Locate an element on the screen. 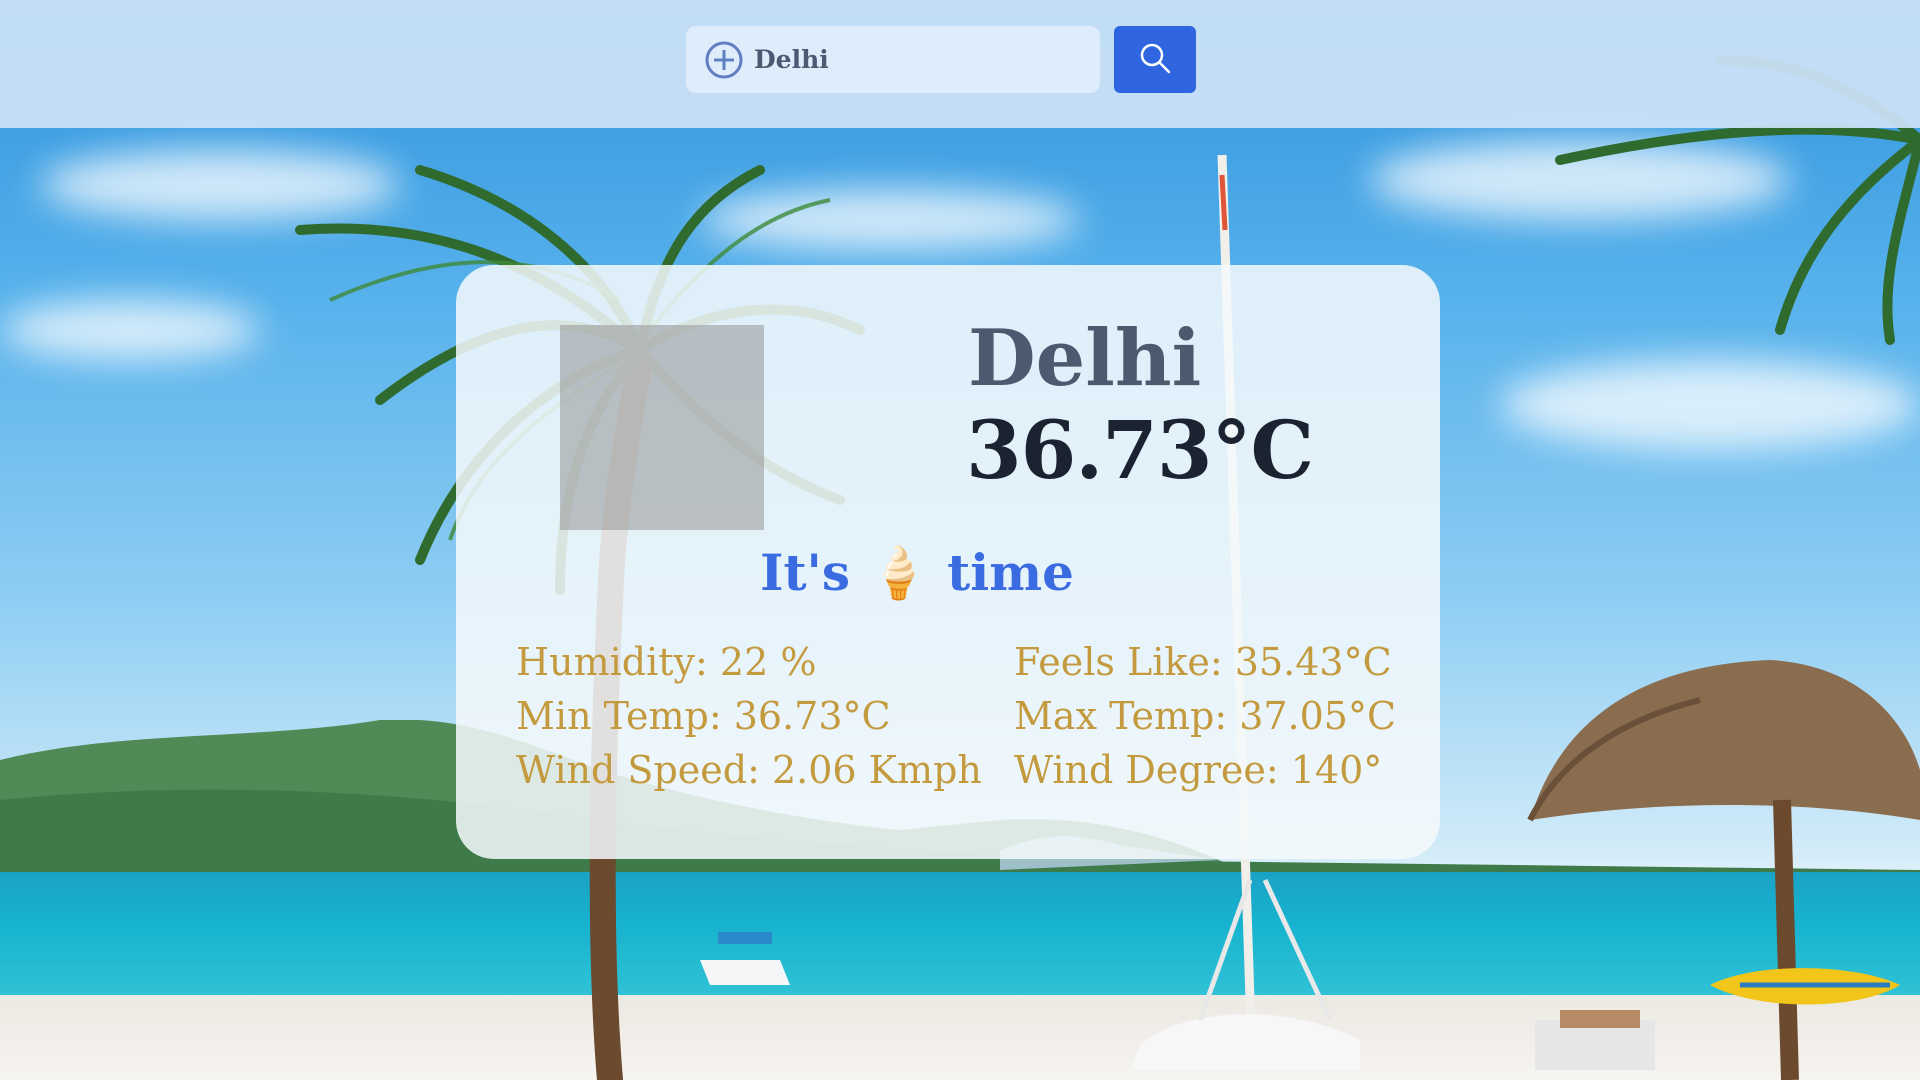 Image resolution: width=1920 pixels, height=1080 pixels. header-bar is located at coordinates (960, 64).